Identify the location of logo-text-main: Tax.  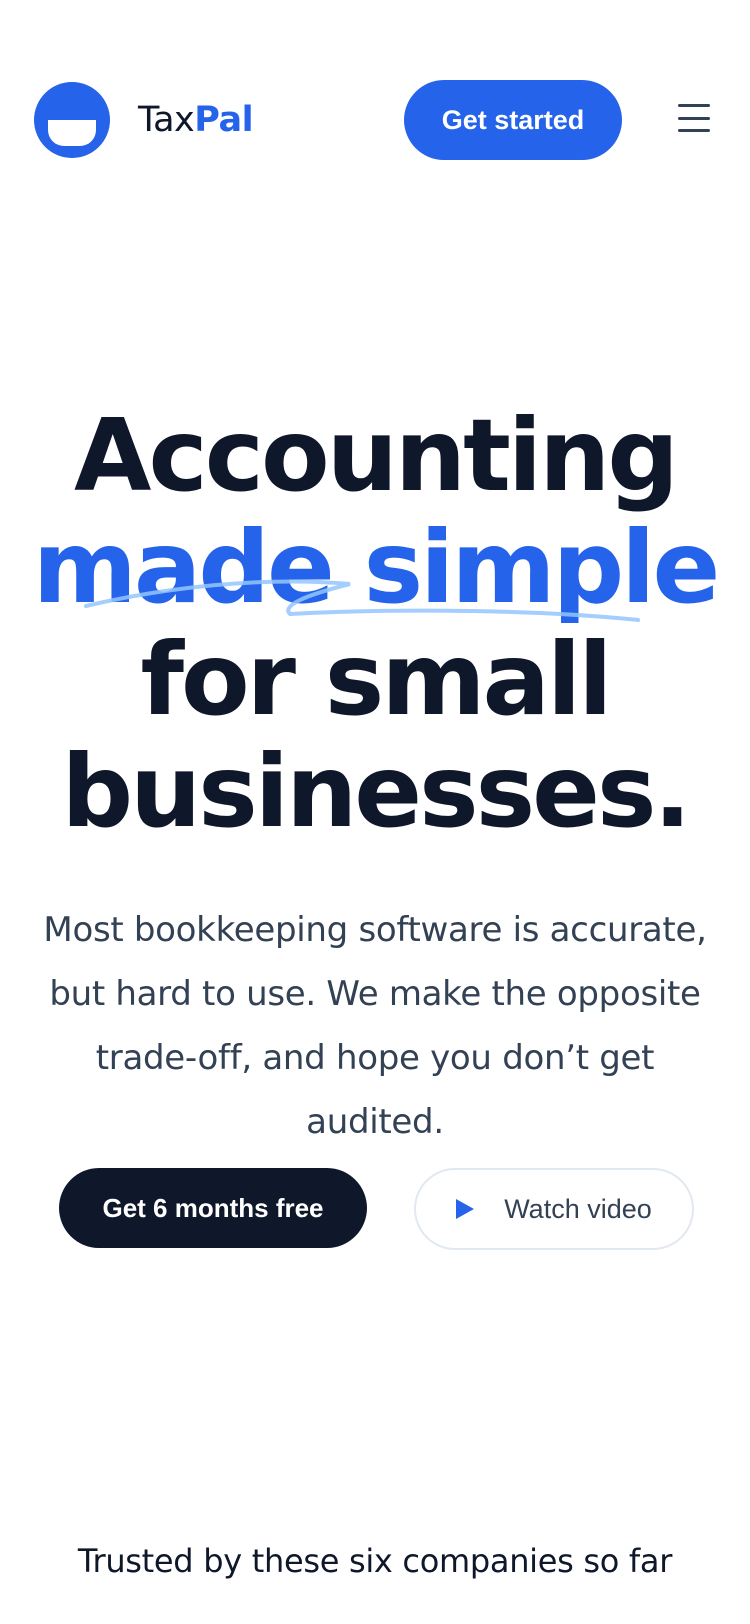
(166, 120).